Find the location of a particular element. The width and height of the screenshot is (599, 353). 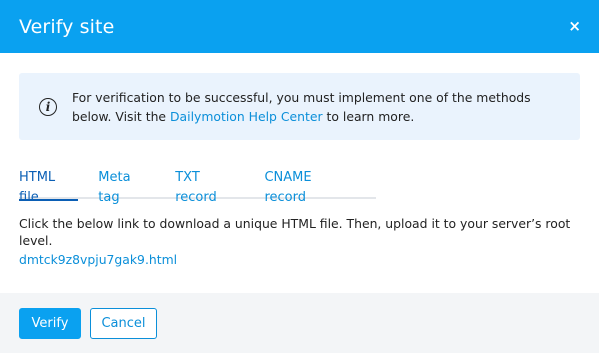

tab-meta-tag: Meta tag is located at coordinates (126, 186).